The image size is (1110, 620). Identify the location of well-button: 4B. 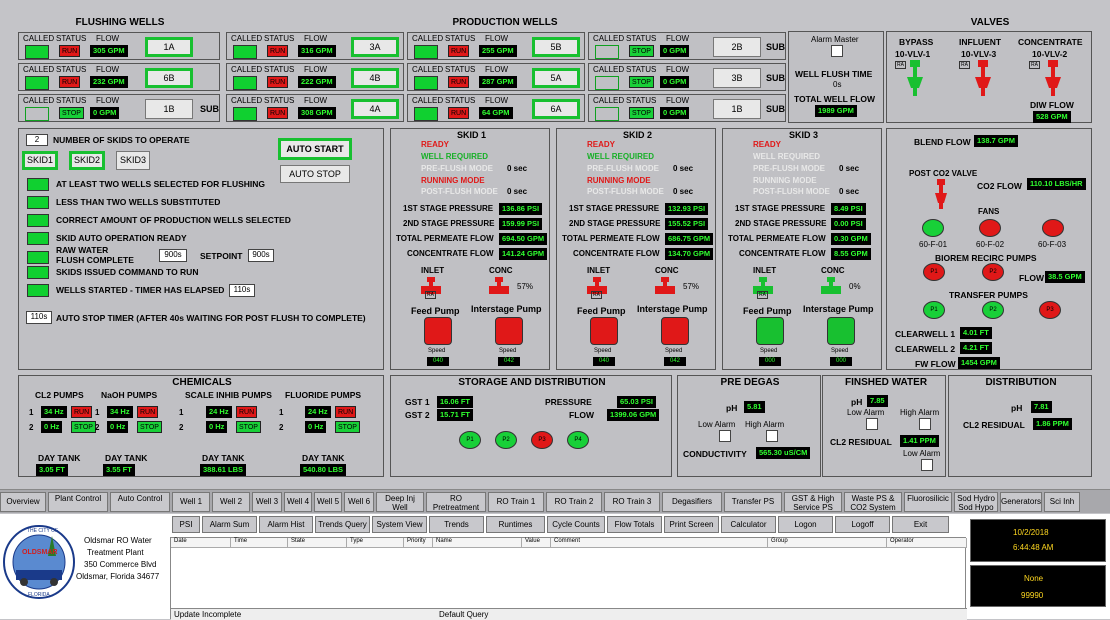
(375, 78).